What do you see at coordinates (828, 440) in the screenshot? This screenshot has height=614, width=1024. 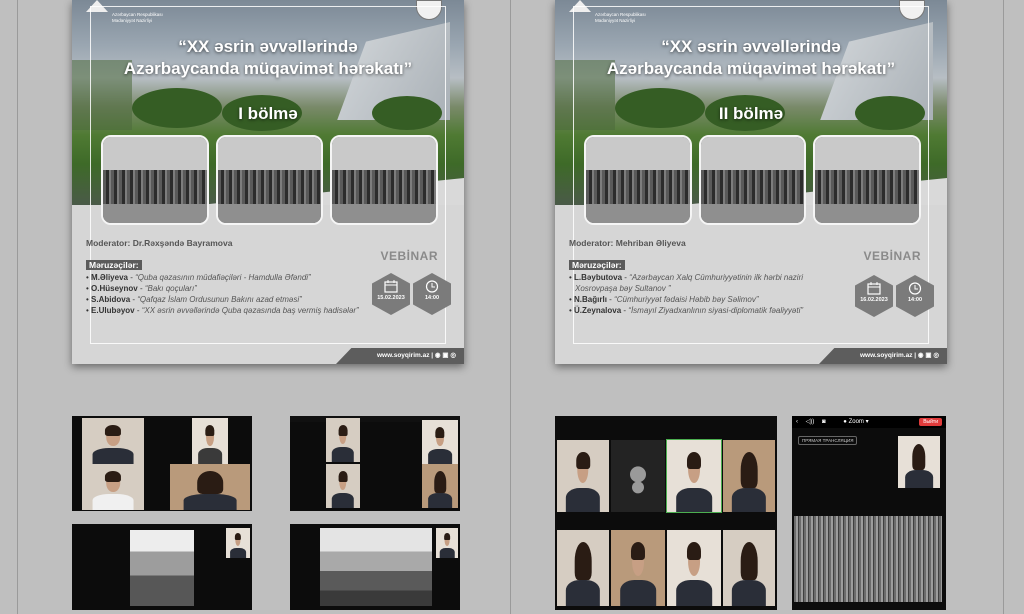 I see `live-stream-label: ПРЯМАЯ ТРАНСЛЯЦИЯ` at bounding box center [828, 440].